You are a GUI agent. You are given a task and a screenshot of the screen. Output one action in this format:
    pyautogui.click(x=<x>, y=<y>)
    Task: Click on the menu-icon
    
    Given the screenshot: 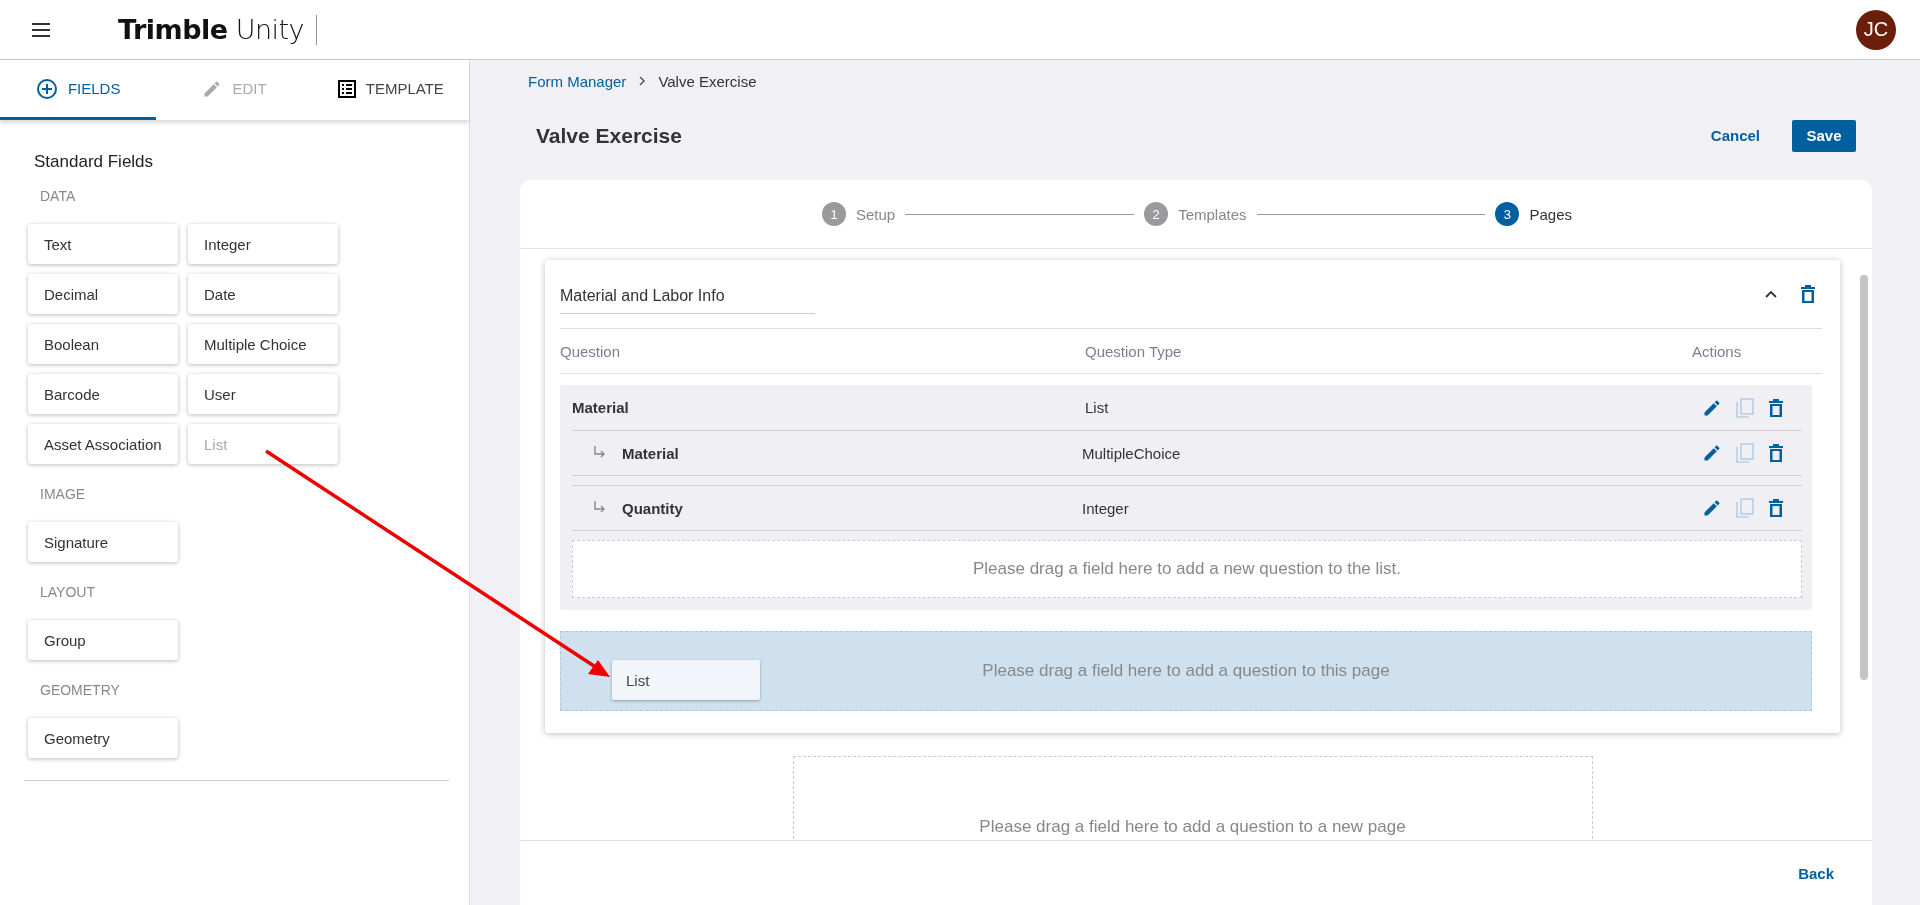 What is the action you would take?
    pyautogui.click(x=41, y=29)
    